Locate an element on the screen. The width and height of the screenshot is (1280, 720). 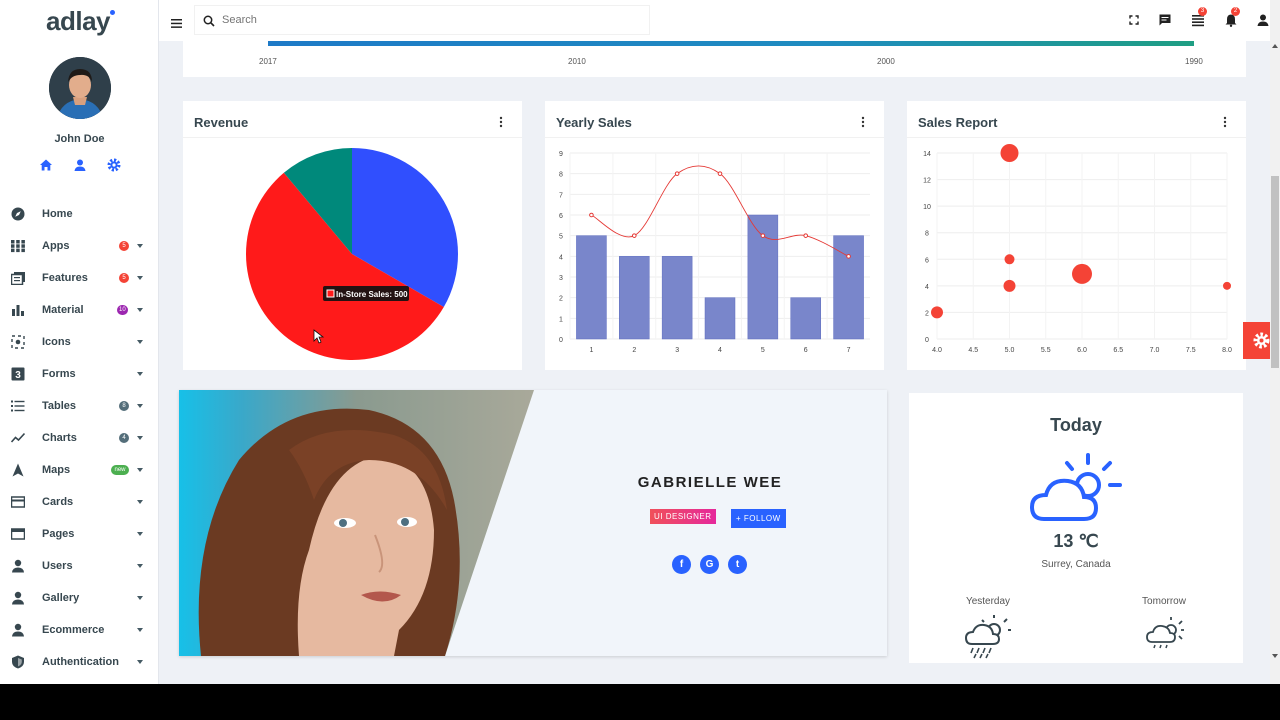
user-icon is located at coordinates (18, 598).